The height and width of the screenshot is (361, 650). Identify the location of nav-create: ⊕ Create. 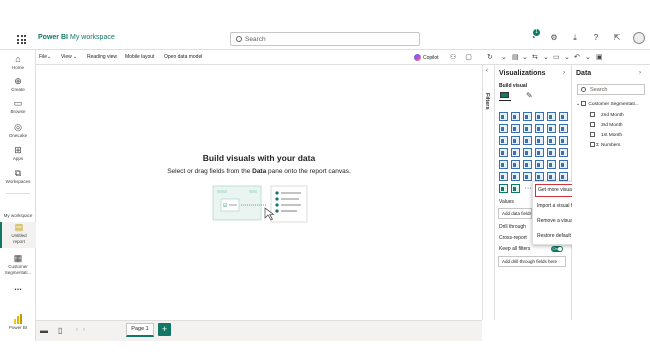
(18, 84).